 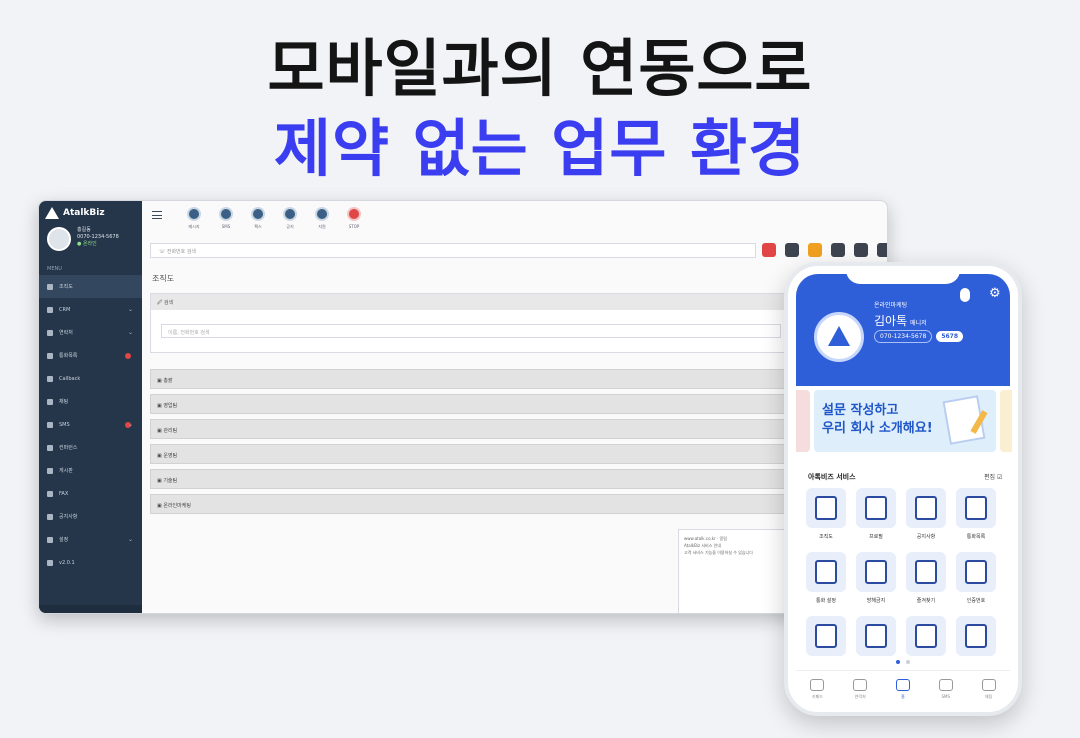 I want to click on service-tile: 프로필, so click(x=876, y=514).